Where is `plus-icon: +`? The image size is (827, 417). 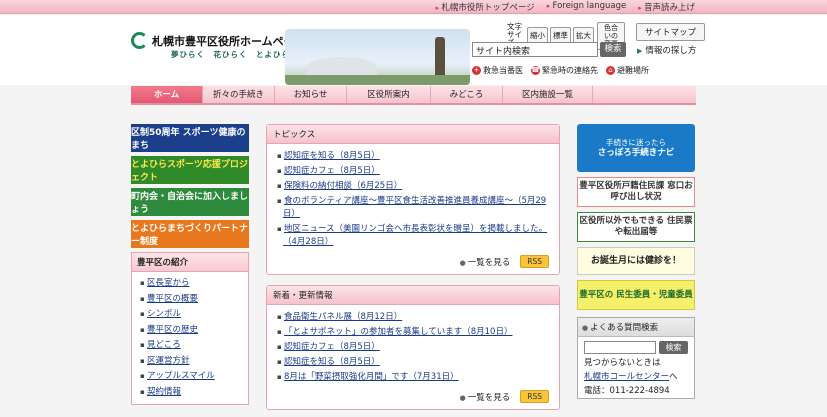 plus-icon: + is located at coordinates (476, 70).